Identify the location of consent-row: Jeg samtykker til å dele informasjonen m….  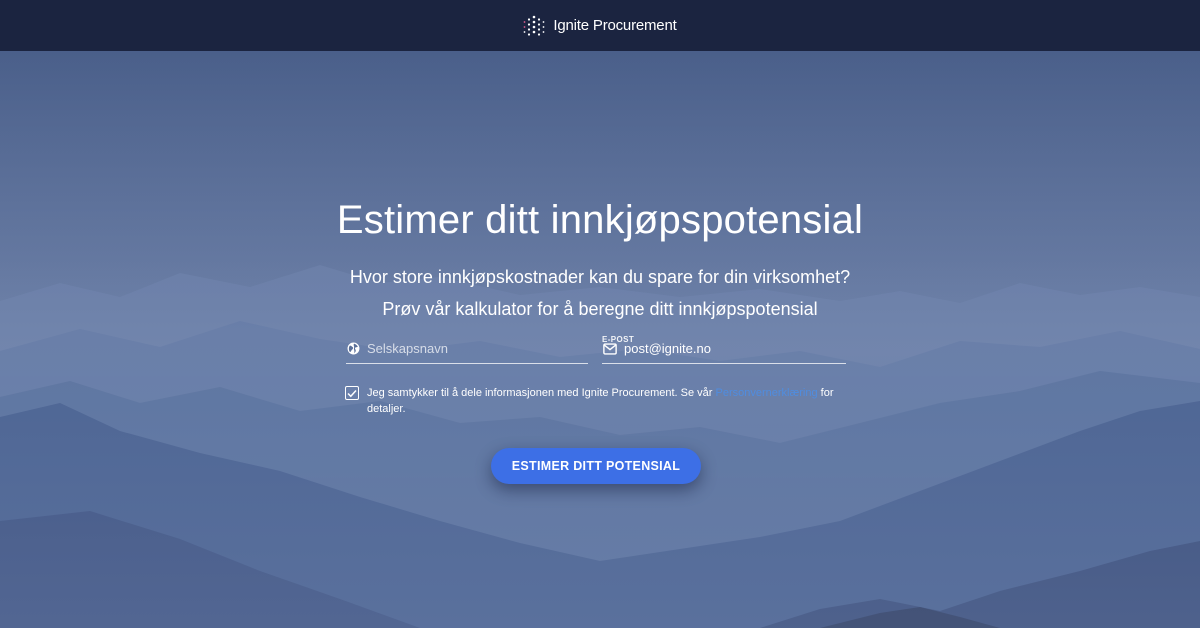
(595, 401).